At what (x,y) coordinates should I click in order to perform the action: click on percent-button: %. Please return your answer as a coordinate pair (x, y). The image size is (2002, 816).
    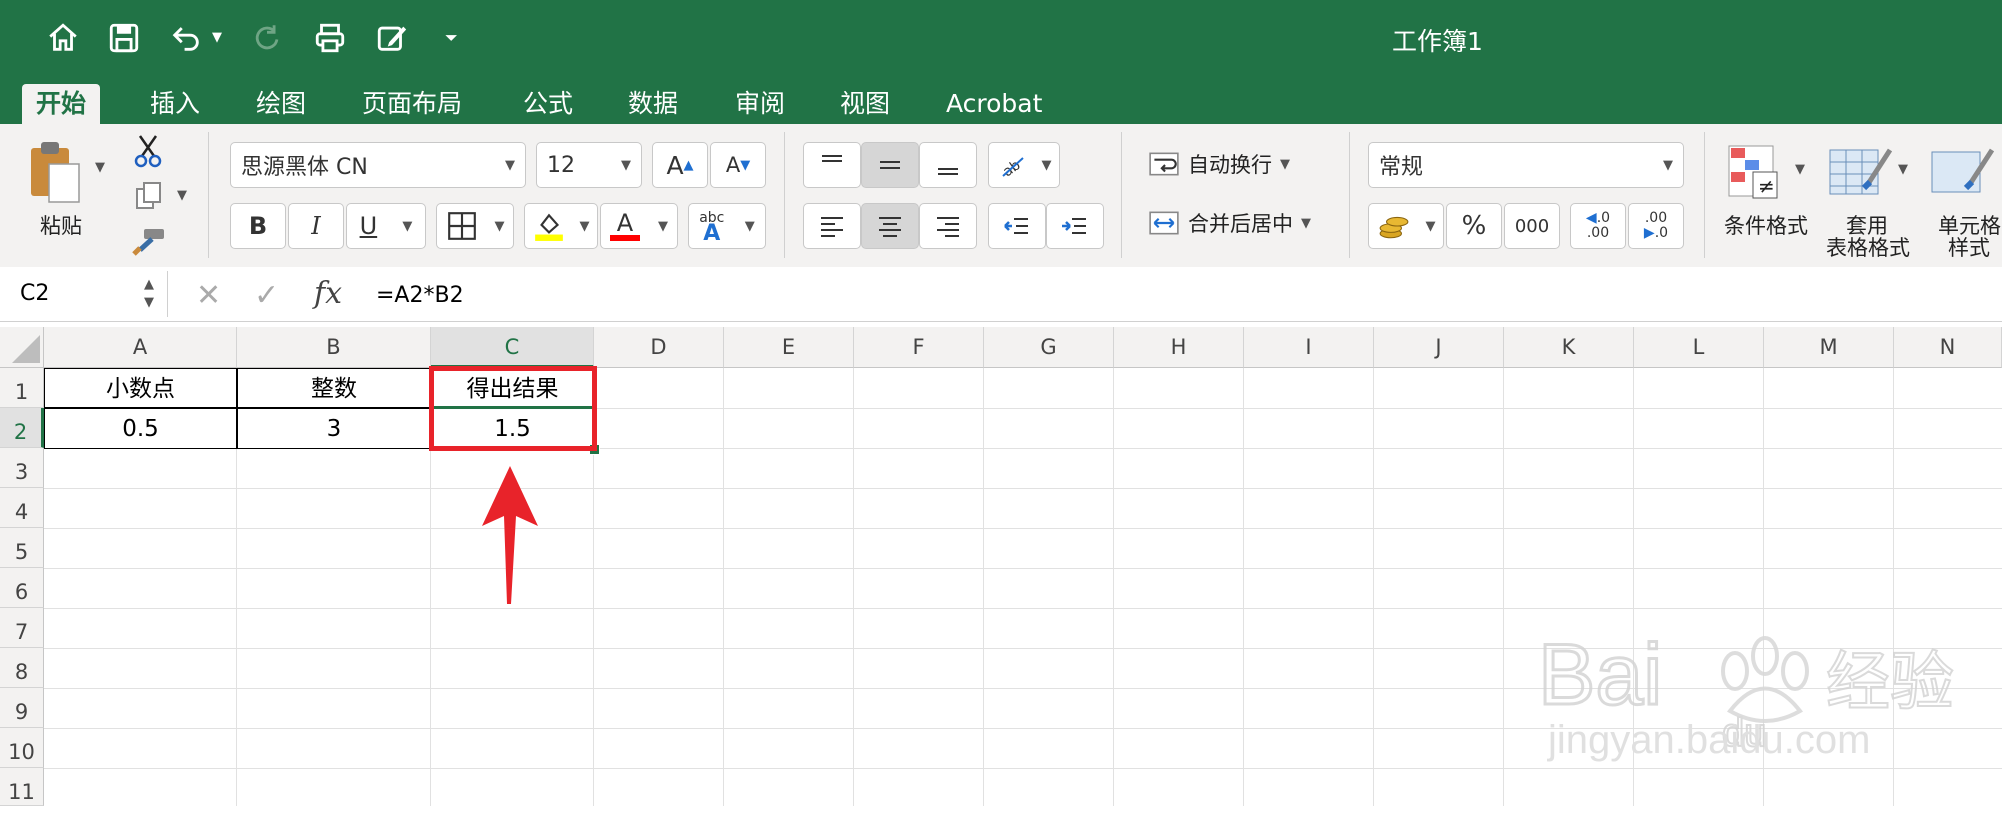
    Looking at the image, I should click on (1474, 226).